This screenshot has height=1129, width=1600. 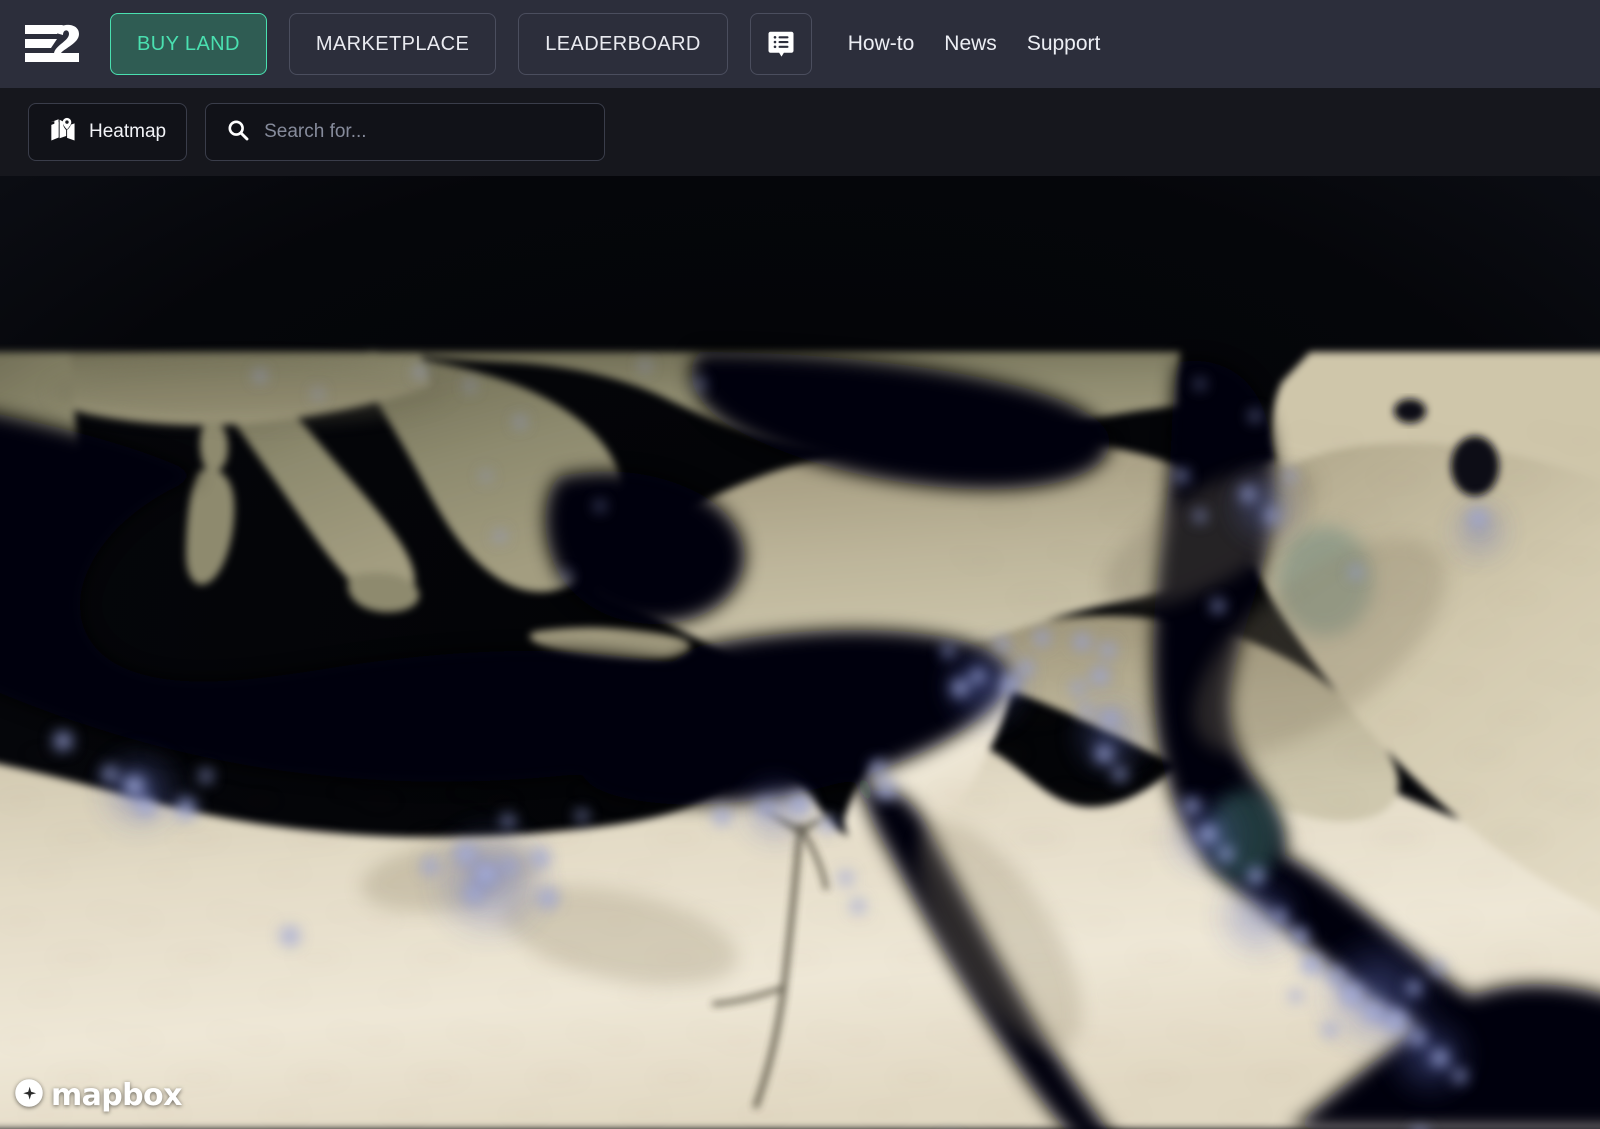 I want to click on nav-link-support: Support, so click(x=1064, y=44).